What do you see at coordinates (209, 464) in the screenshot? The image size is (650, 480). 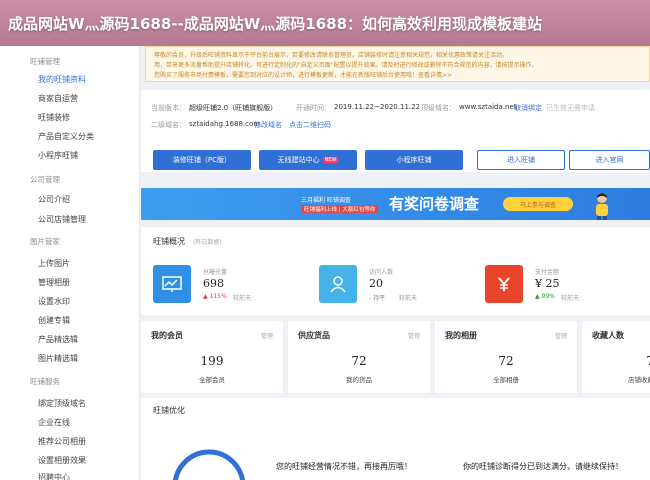 I see `score-gauge-icon` at bounding box center [209, 464].